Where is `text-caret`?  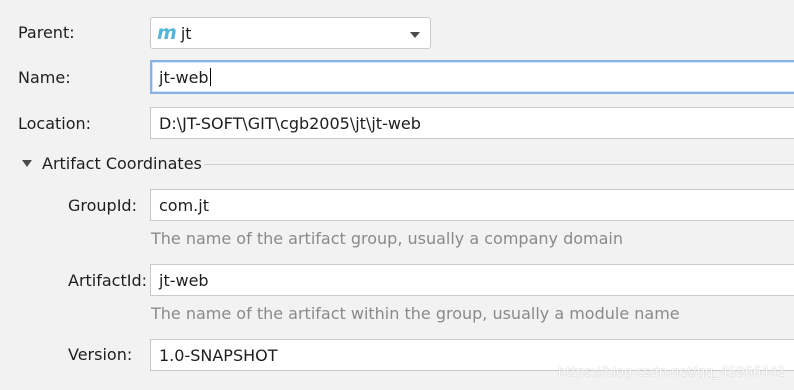
text-caret is located at coordinates (210, 77).